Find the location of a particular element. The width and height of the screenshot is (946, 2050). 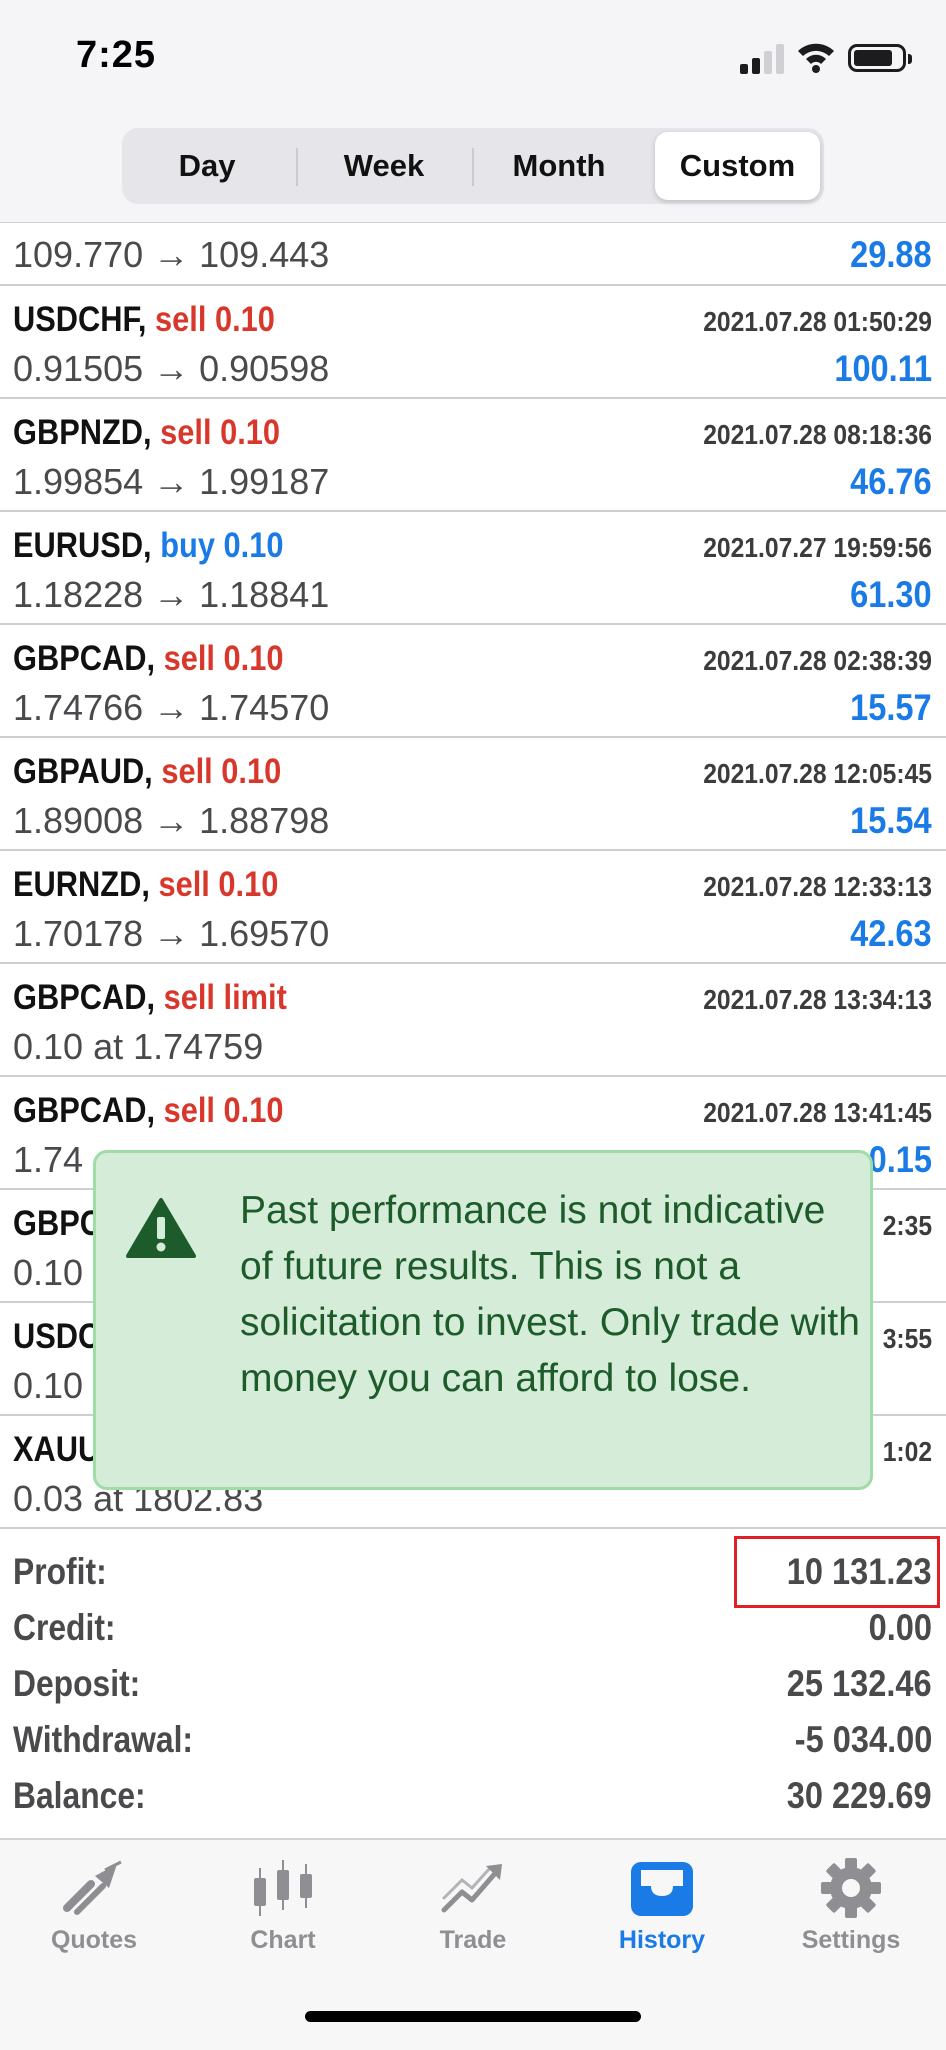

symbol: GBPC is located at coordinates (57, 1223).